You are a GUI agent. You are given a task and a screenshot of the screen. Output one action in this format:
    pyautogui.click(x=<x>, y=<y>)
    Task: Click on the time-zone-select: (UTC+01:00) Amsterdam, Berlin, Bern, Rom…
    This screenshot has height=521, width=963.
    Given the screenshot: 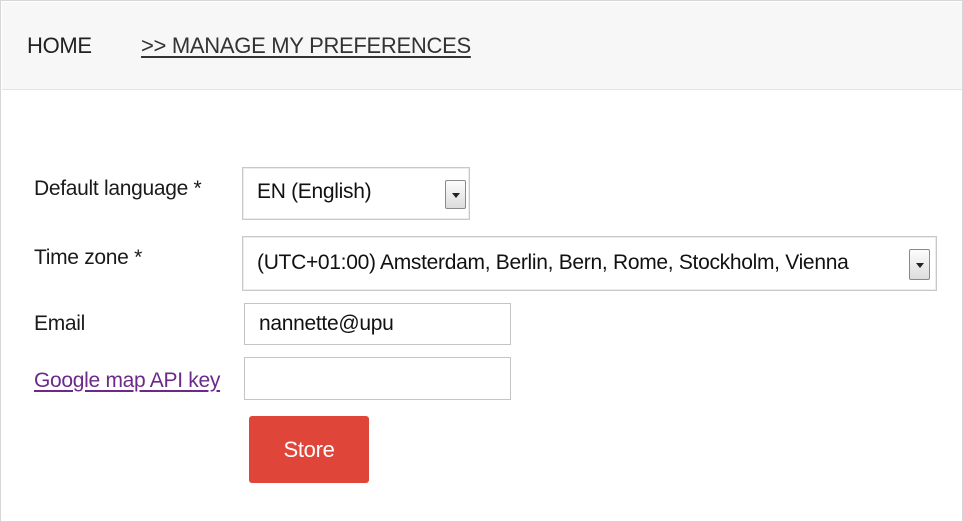 What is the action you would take?
    pyautogui.click(x=589, y=263)
    